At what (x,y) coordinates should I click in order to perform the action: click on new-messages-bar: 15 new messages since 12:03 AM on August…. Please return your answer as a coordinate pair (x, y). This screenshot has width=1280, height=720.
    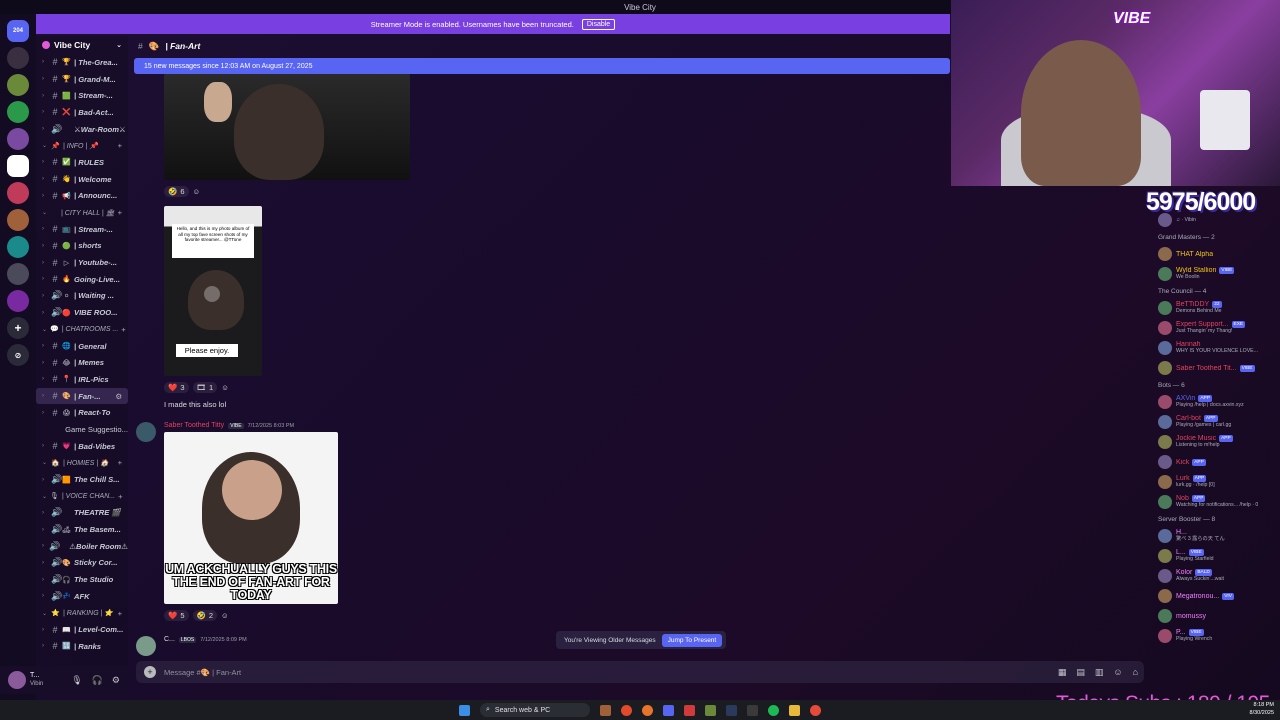
    Looking at the image, I should click on (542, 66).